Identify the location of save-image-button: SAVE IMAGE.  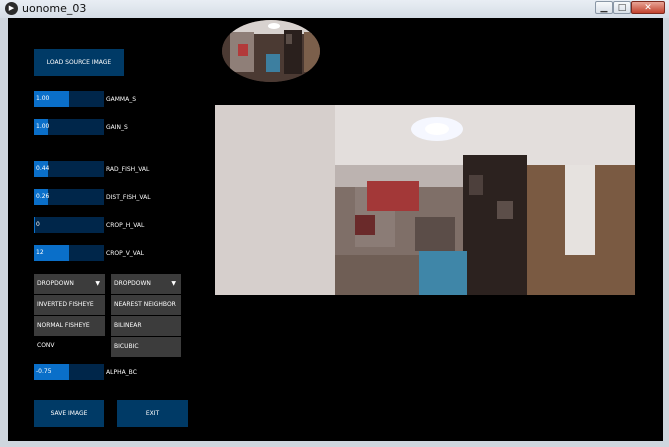
(69, 413).